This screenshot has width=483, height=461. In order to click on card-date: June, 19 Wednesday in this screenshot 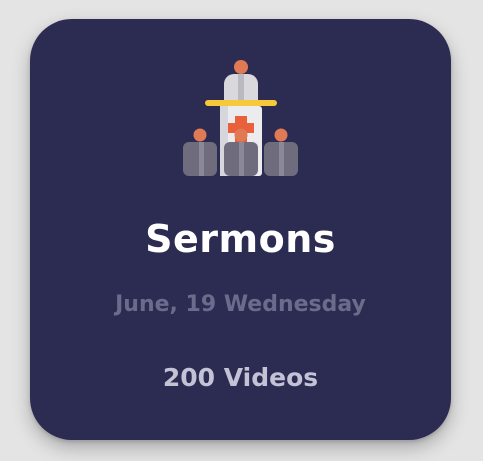, I will do `click(240, 304)`.